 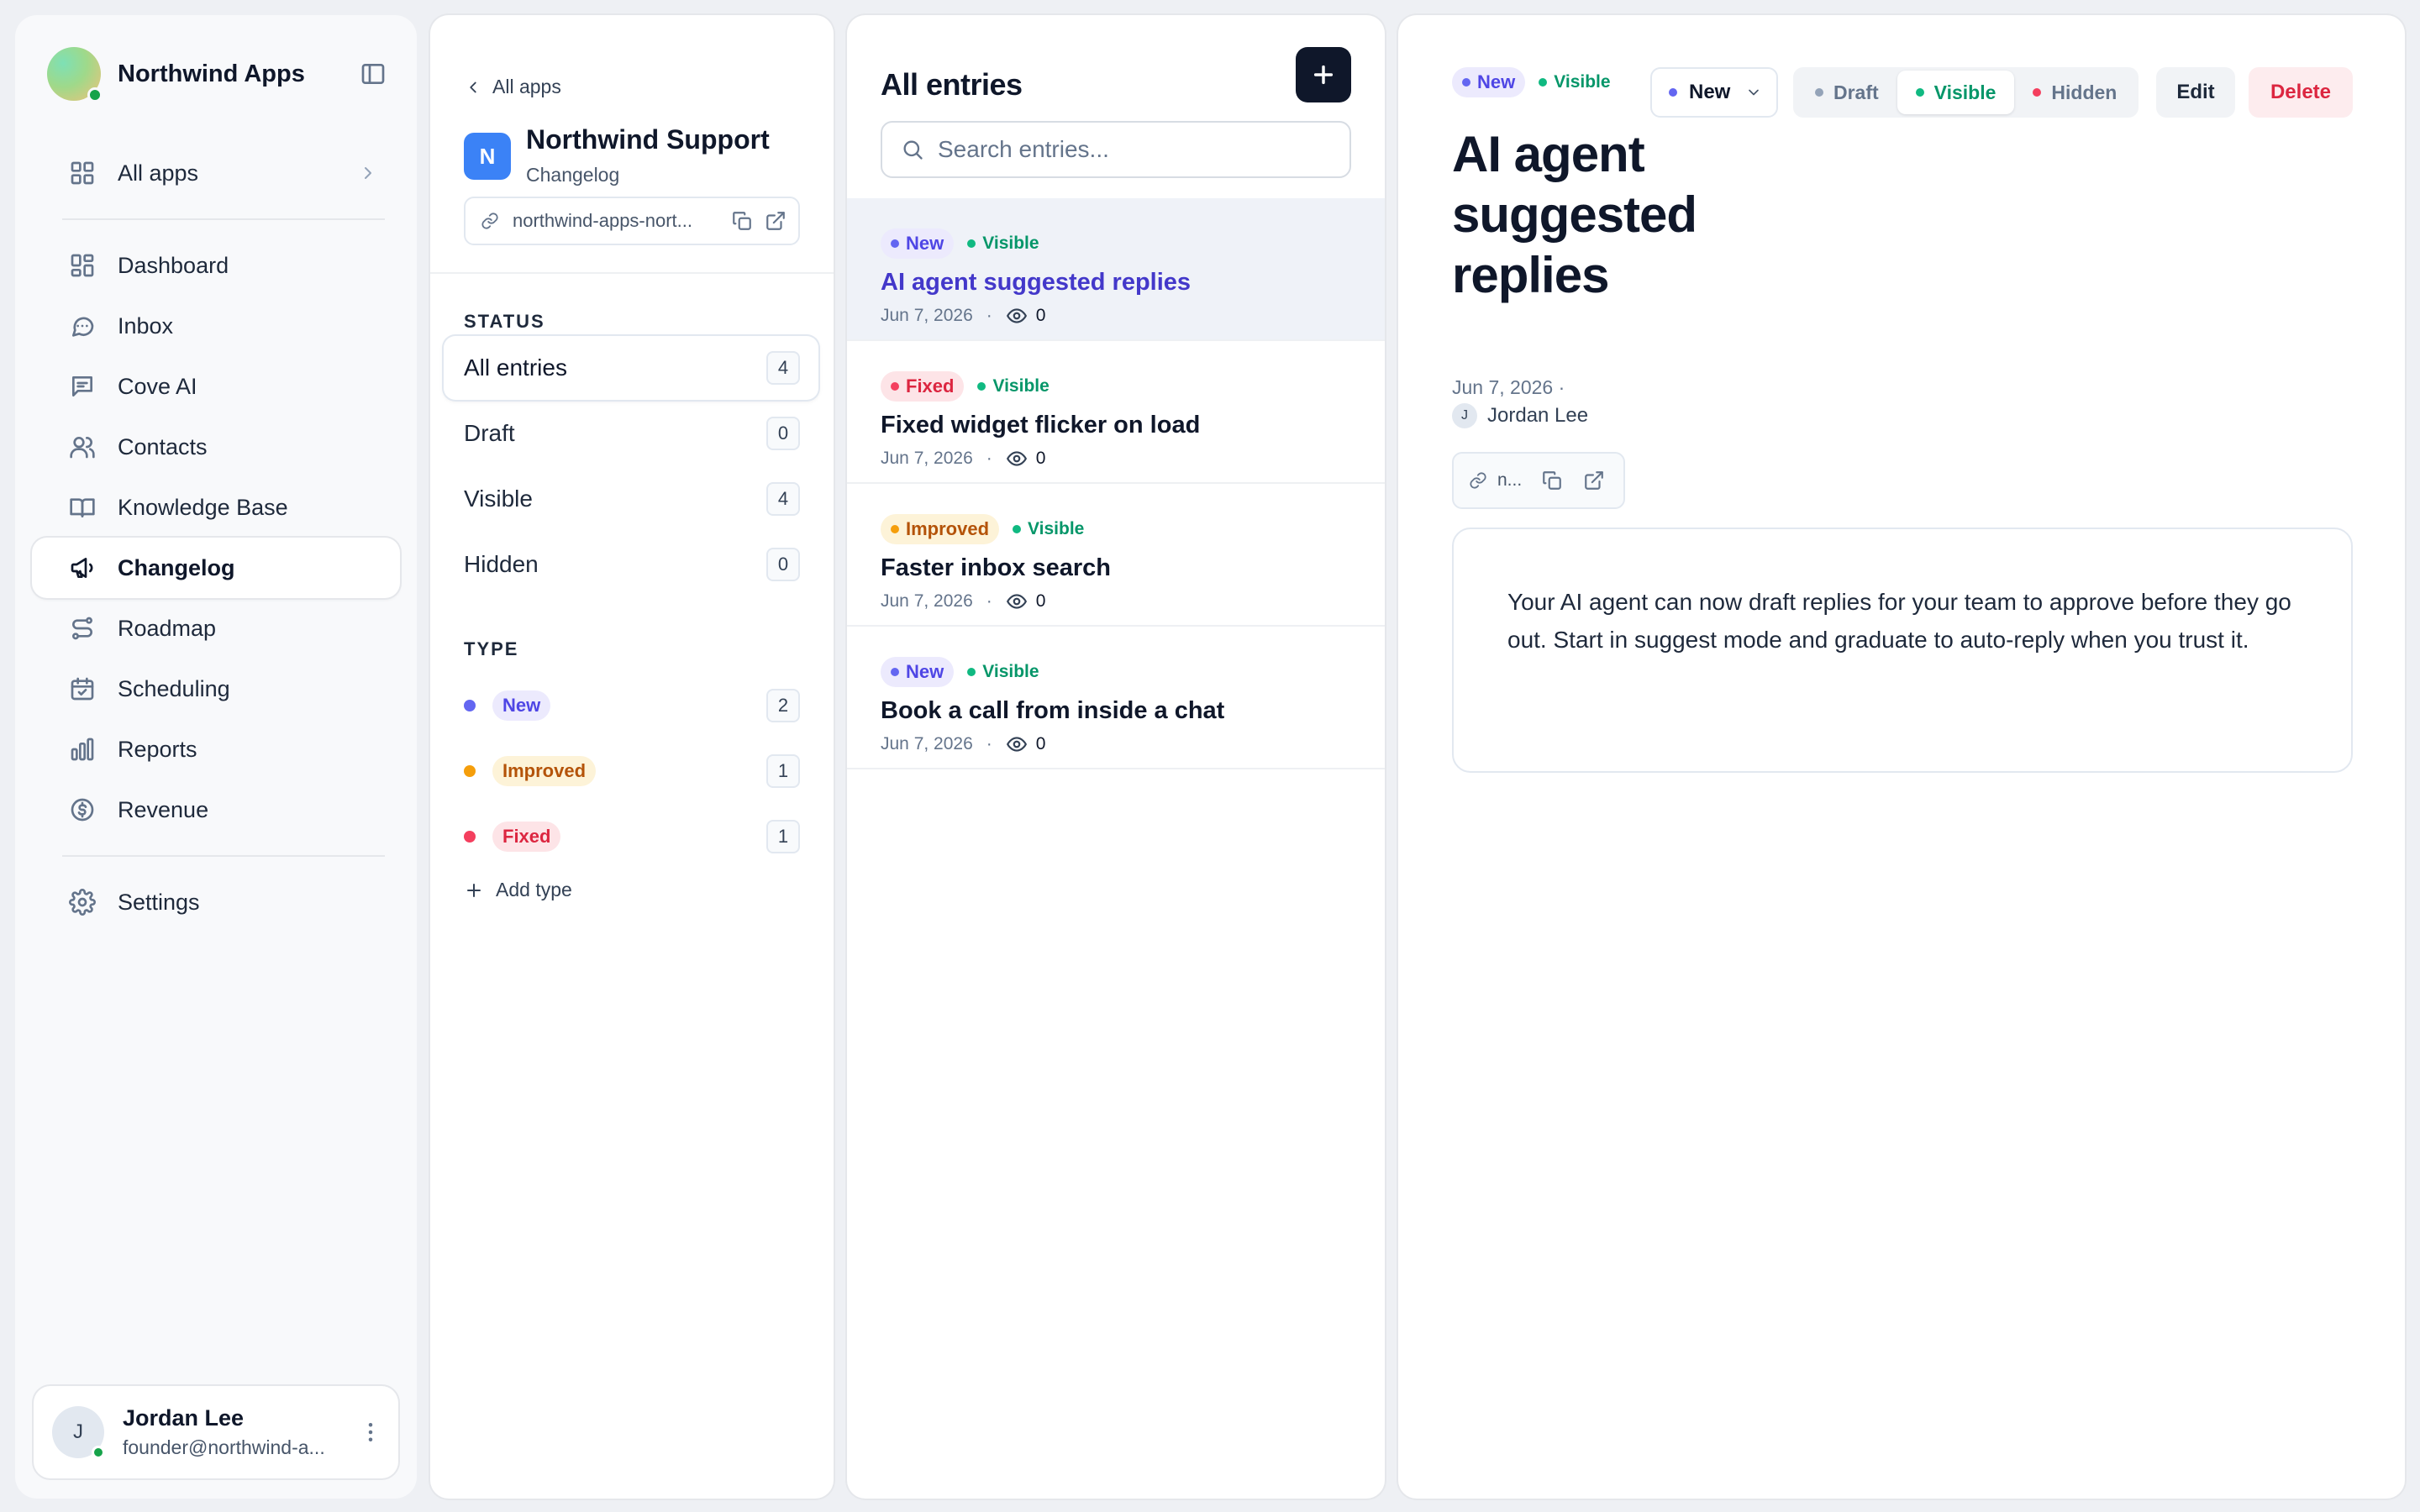 What do you see at coordinates (216, 386) in the screenshot?
I see `sidebar-item-cove-ai: Cove AI` at bounding box center [216, 386].